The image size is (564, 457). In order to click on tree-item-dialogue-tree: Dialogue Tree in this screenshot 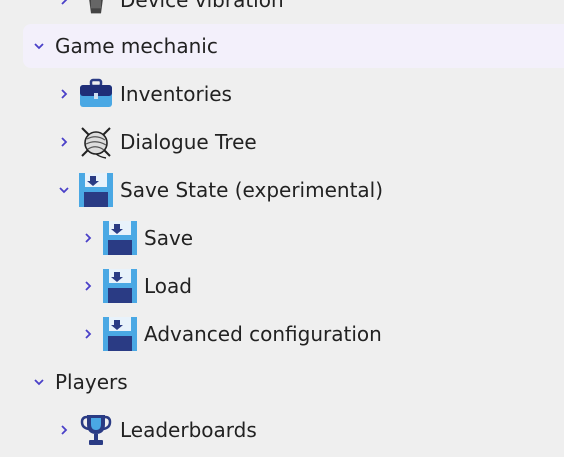, I will do `click(156, 142)`.